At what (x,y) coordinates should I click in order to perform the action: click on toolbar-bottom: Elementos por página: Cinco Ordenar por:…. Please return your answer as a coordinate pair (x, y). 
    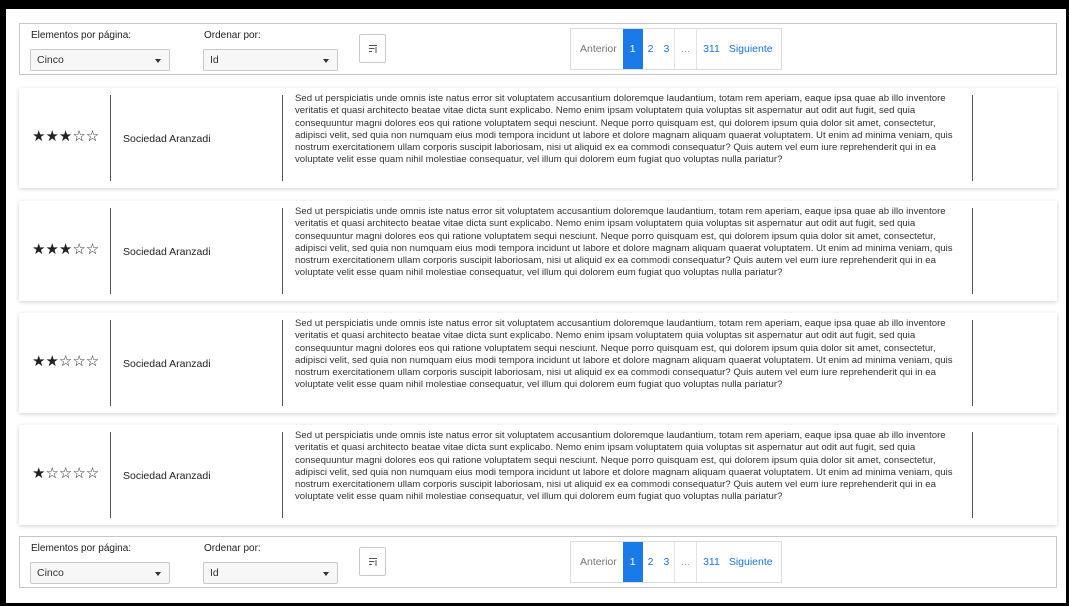
    Looking at the image, I should click on (538, 562).